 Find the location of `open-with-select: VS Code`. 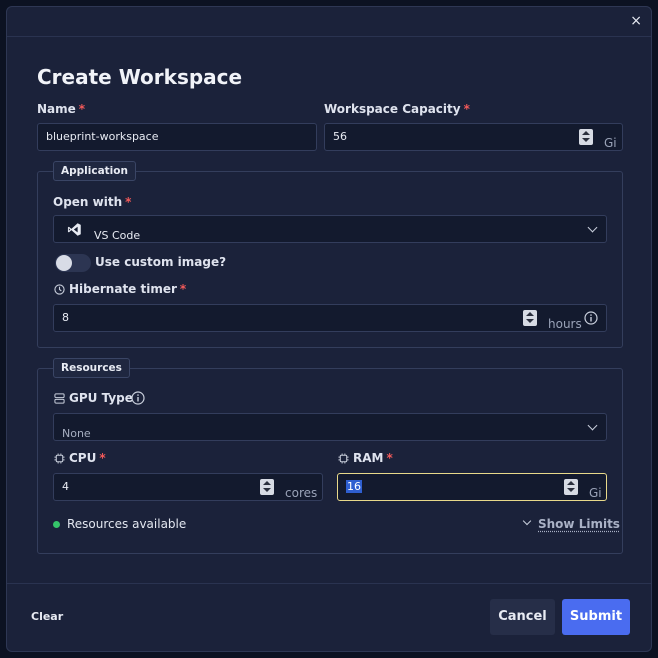

open-with-select: VS Code is located at coordinates (330, 229).